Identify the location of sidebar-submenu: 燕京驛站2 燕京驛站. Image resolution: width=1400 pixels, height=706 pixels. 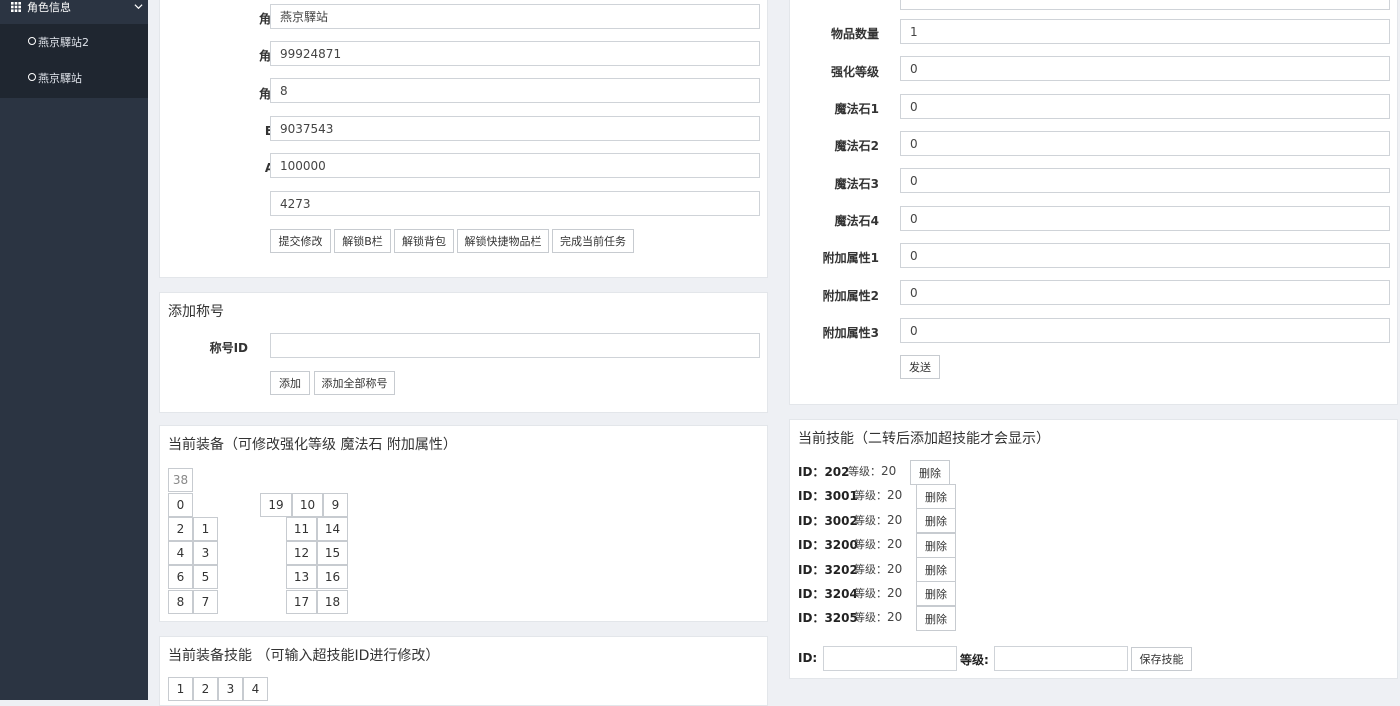
(74, 61).